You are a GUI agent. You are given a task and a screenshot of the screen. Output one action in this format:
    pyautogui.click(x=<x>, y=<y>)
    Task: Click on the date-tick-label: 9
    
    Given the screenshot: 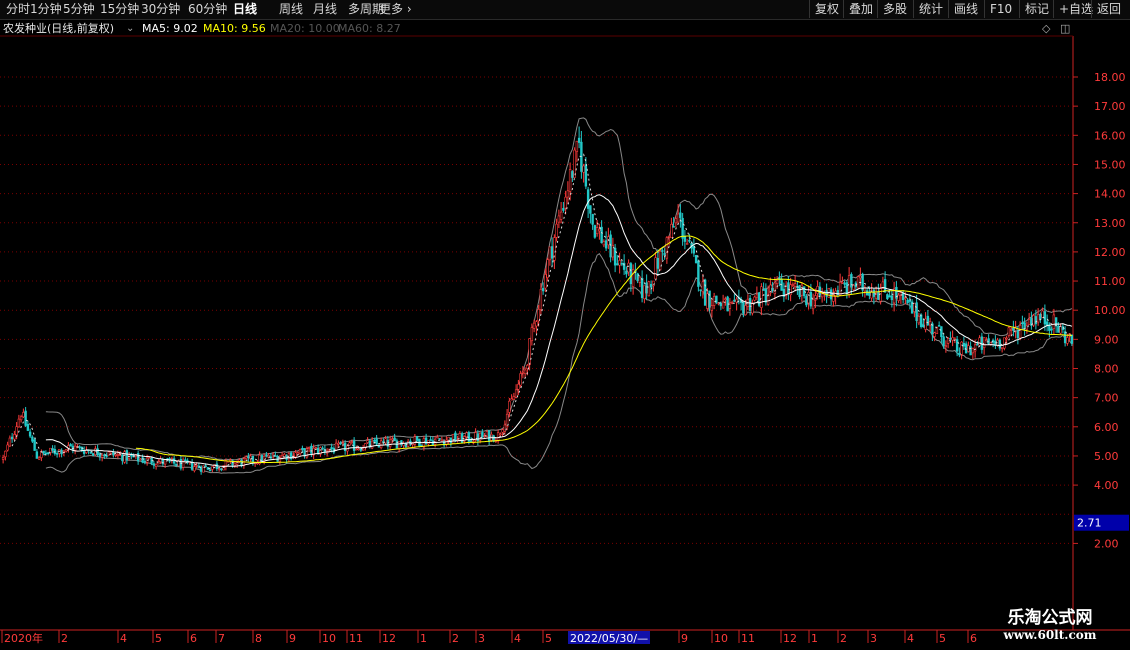 What is the action you would take?
    pyautogui.click(x=292, y=638)
    